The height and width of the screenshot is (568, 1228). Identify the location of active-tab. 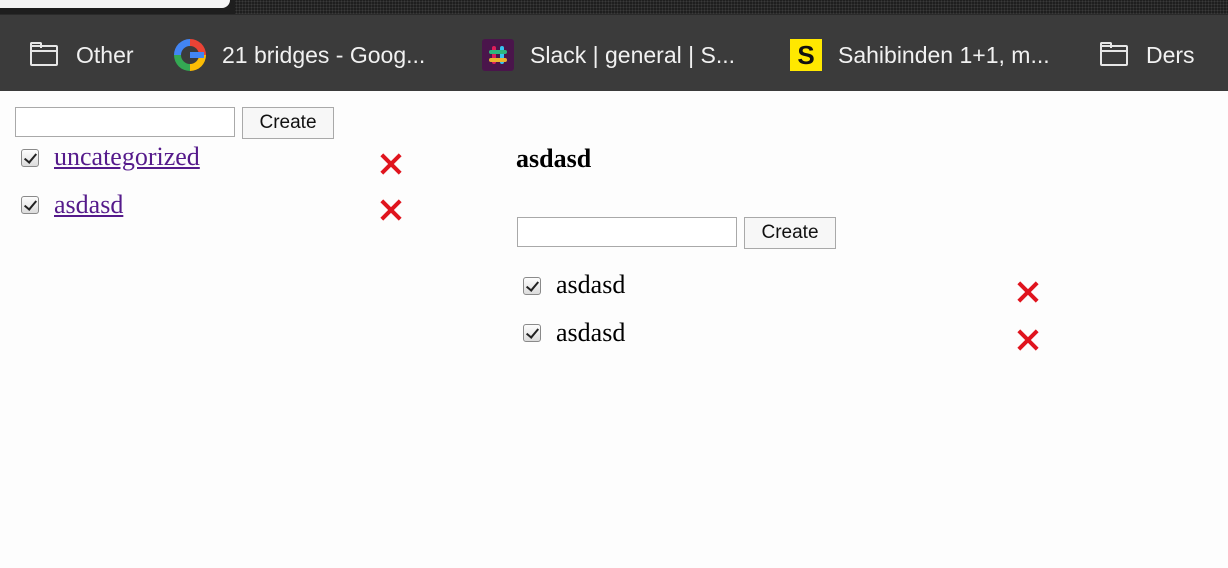
(115, 4).